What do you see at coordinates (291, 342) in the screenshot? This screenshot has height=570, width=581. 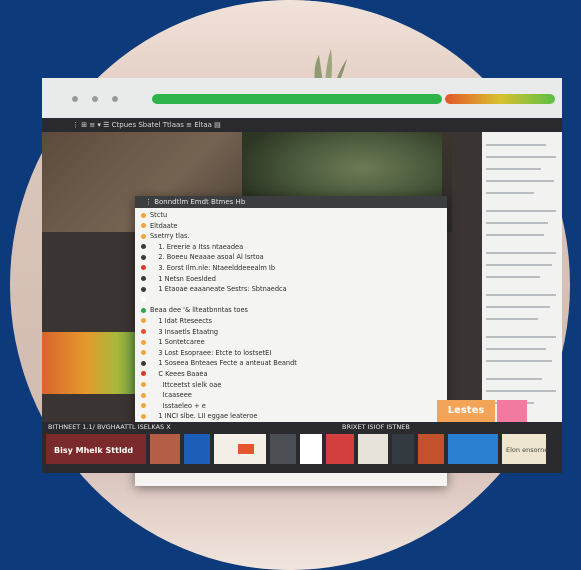 I see `outline-item: 1 Sontetcaree` at bounding box center [291, 342].